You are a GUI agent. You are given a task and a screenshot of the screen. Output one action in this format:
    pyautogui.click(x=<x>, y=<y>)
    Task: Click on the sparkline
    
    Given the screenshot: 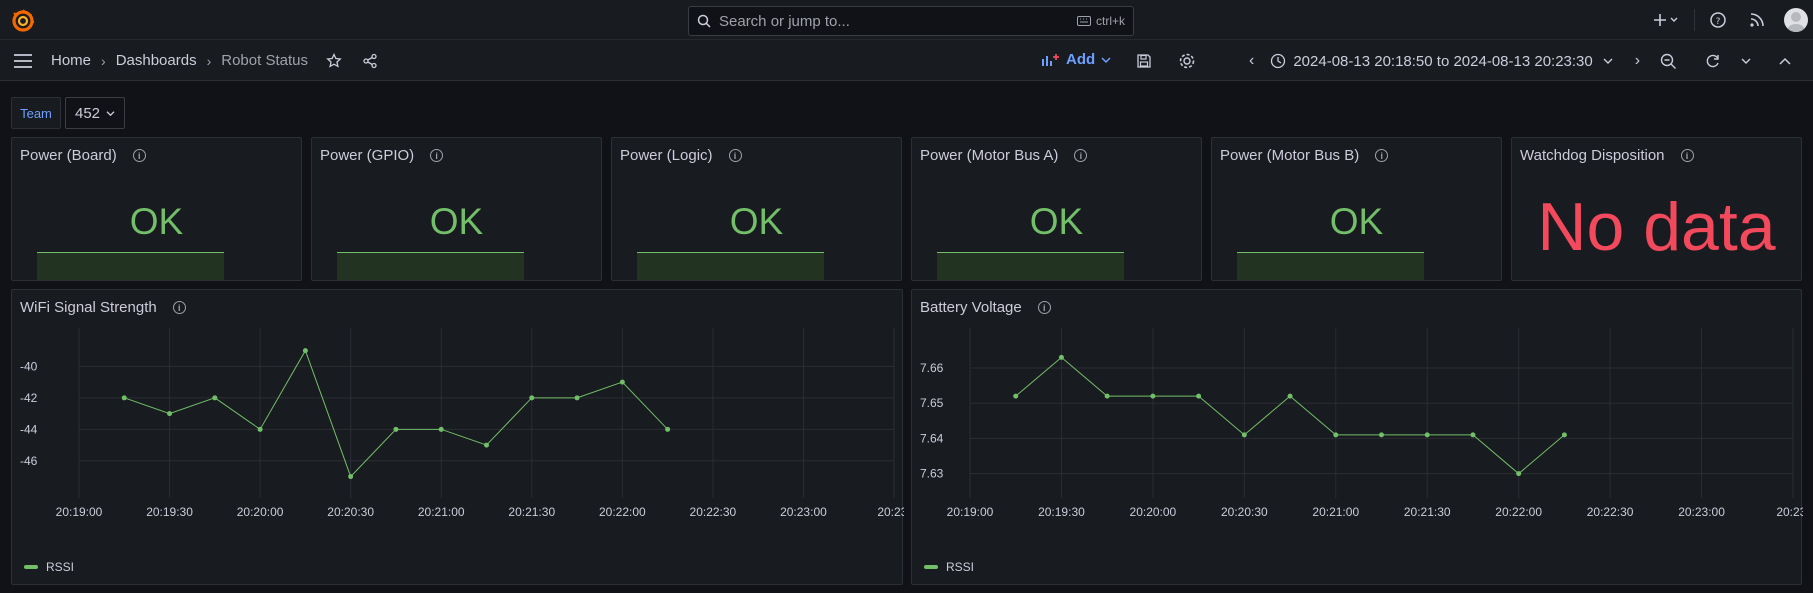 What is the action you would take?
    pyautogui.click(x=1330, y=266)
    